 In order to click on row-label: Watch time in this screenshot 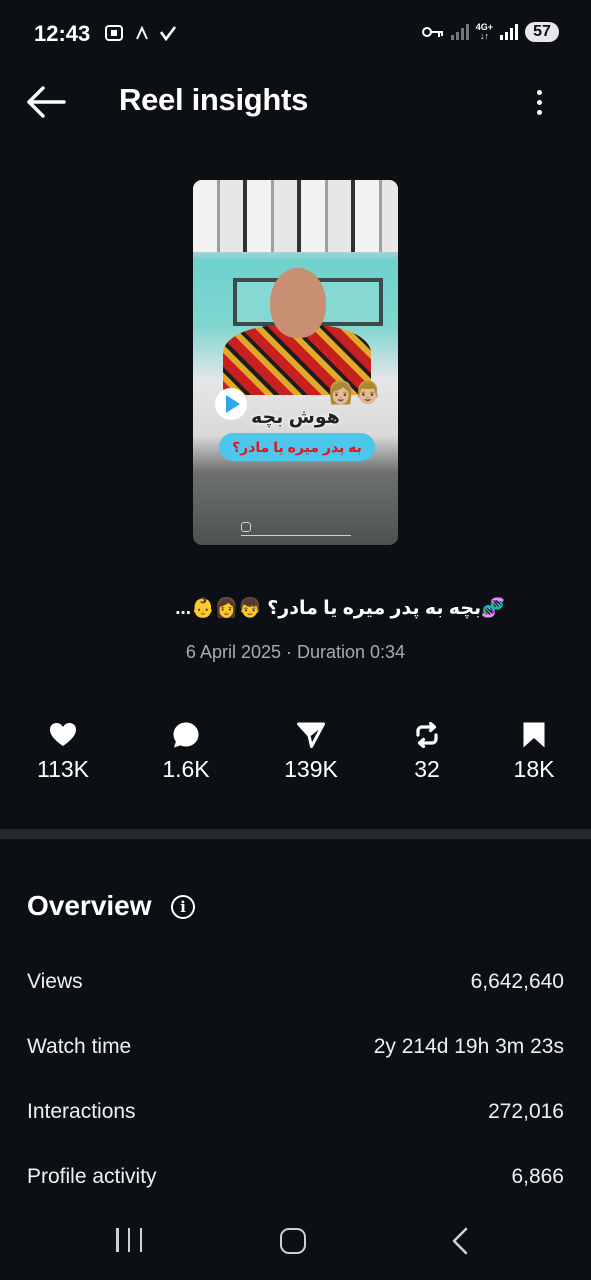, I will do `click(79, 1046)`.